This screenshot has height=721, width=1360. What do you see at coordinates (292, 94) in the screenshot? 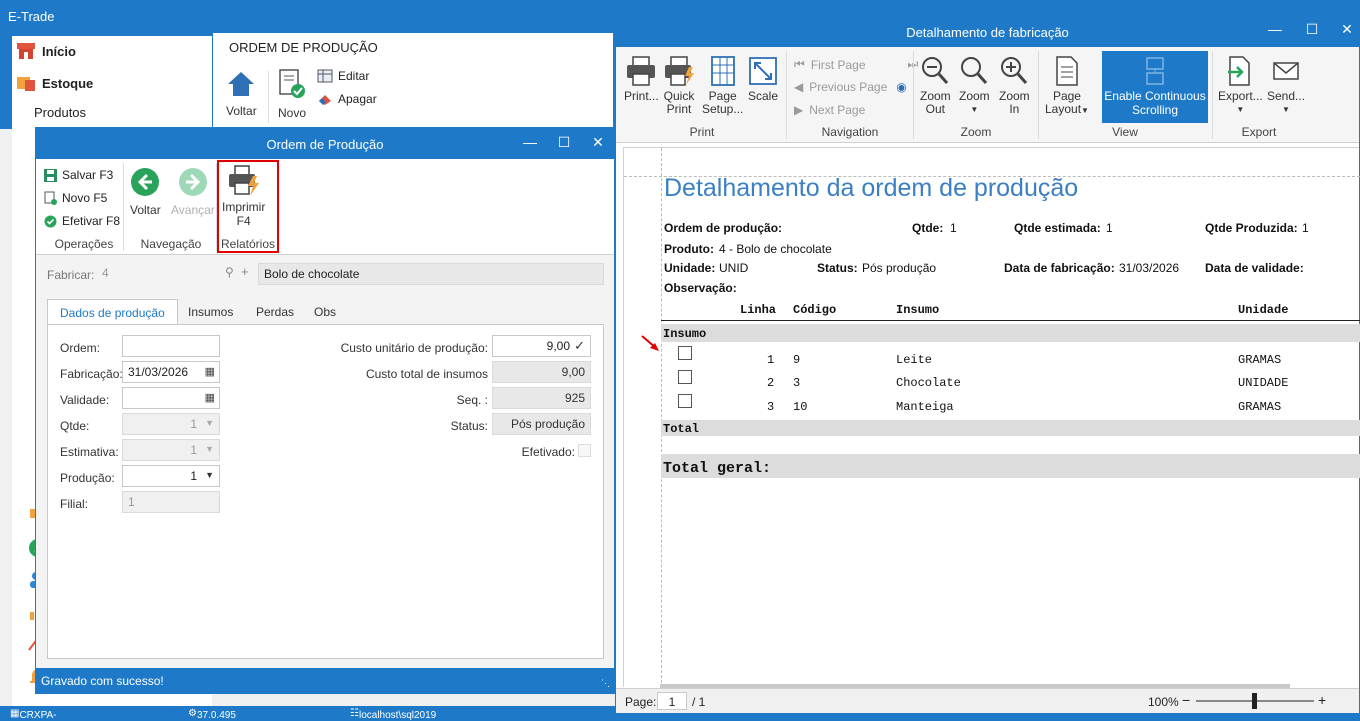
I see `novo-button: Novo` at bounding box center [292, 94].